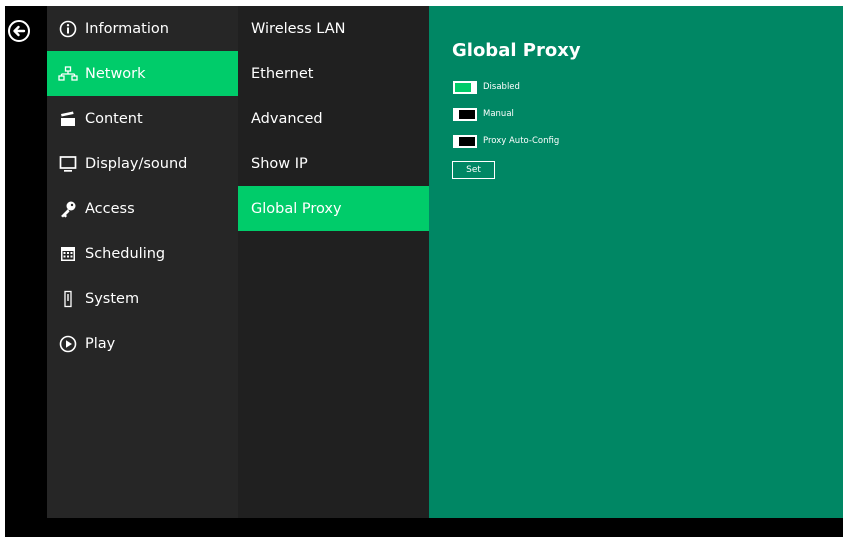  I want to click on menu-item-system: System, so click(142, 298).